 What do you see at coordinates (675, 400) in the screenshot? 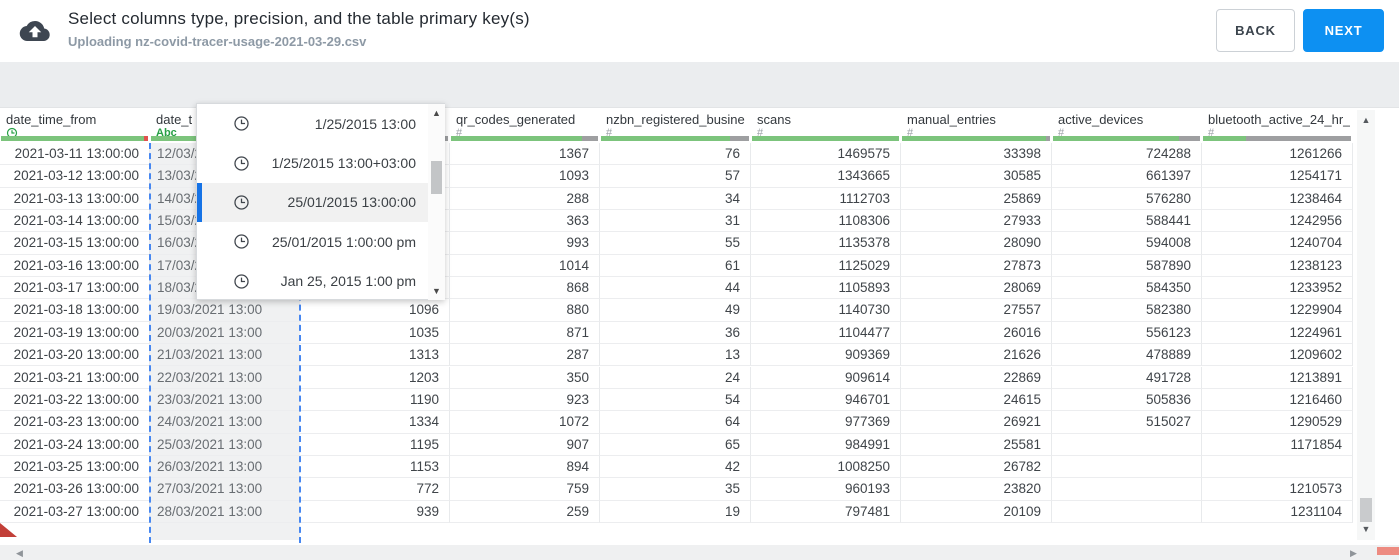
I see `table-cell: 54` at bounding box center [675, 400].